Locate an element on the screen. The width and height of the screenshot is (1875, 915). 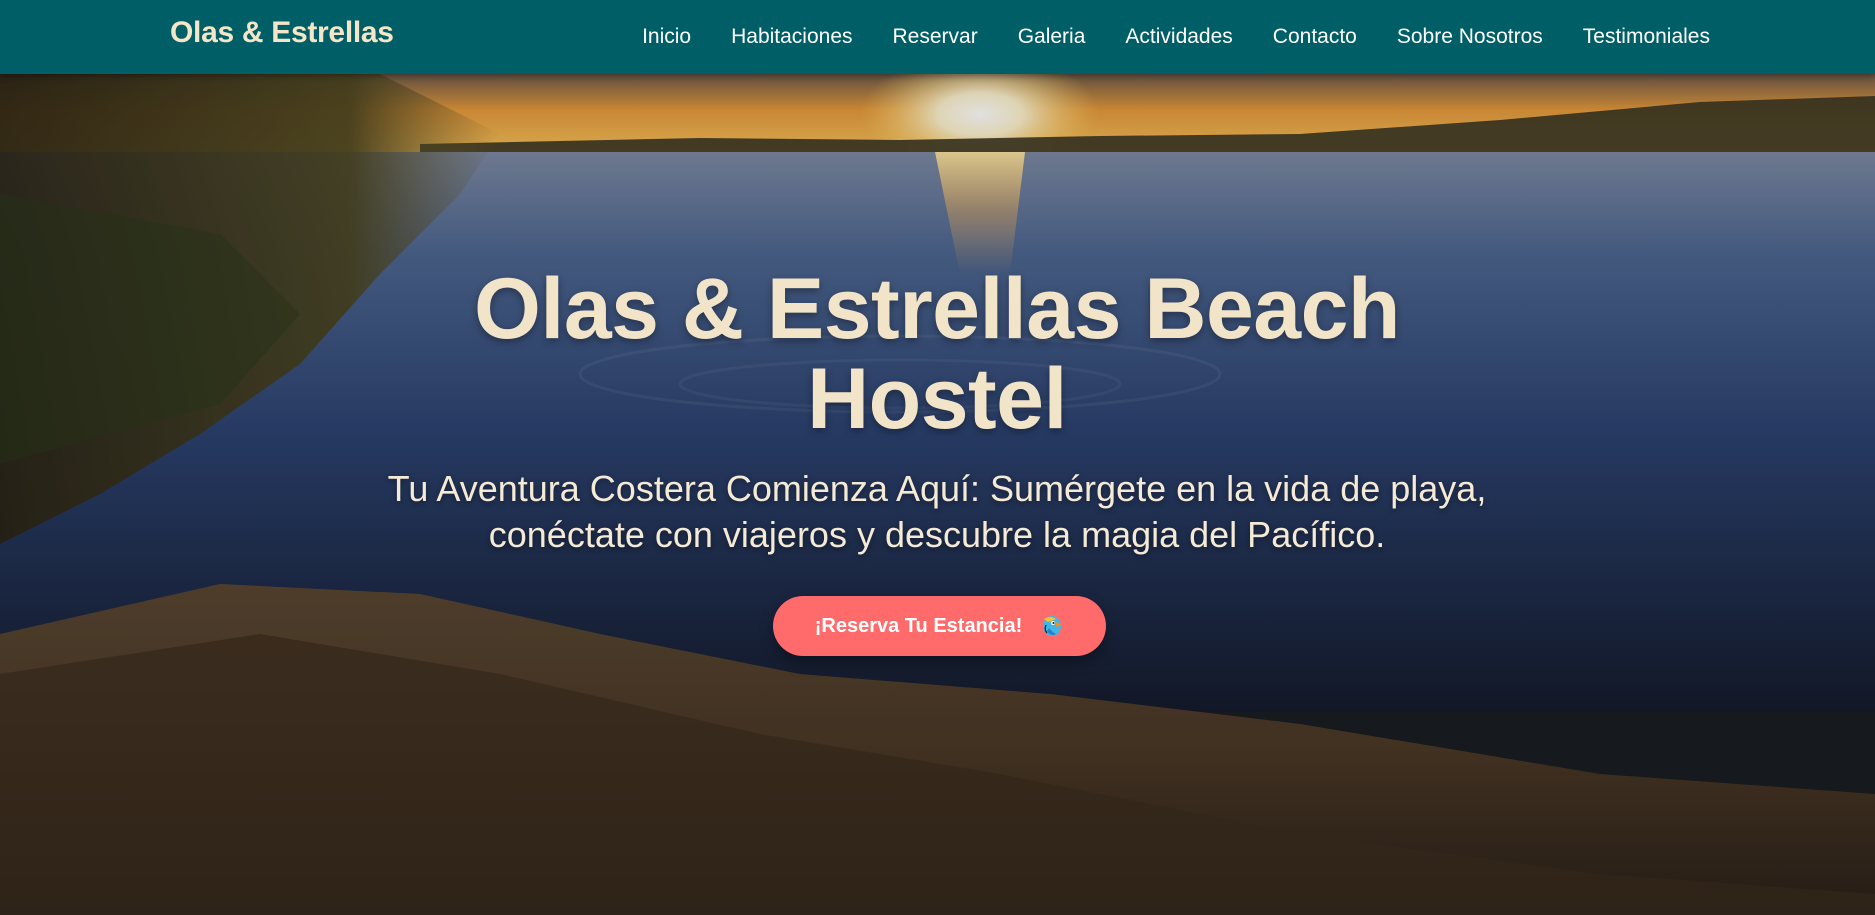
nav-link-reservar: Reservar is located at coordinates (935, 36).